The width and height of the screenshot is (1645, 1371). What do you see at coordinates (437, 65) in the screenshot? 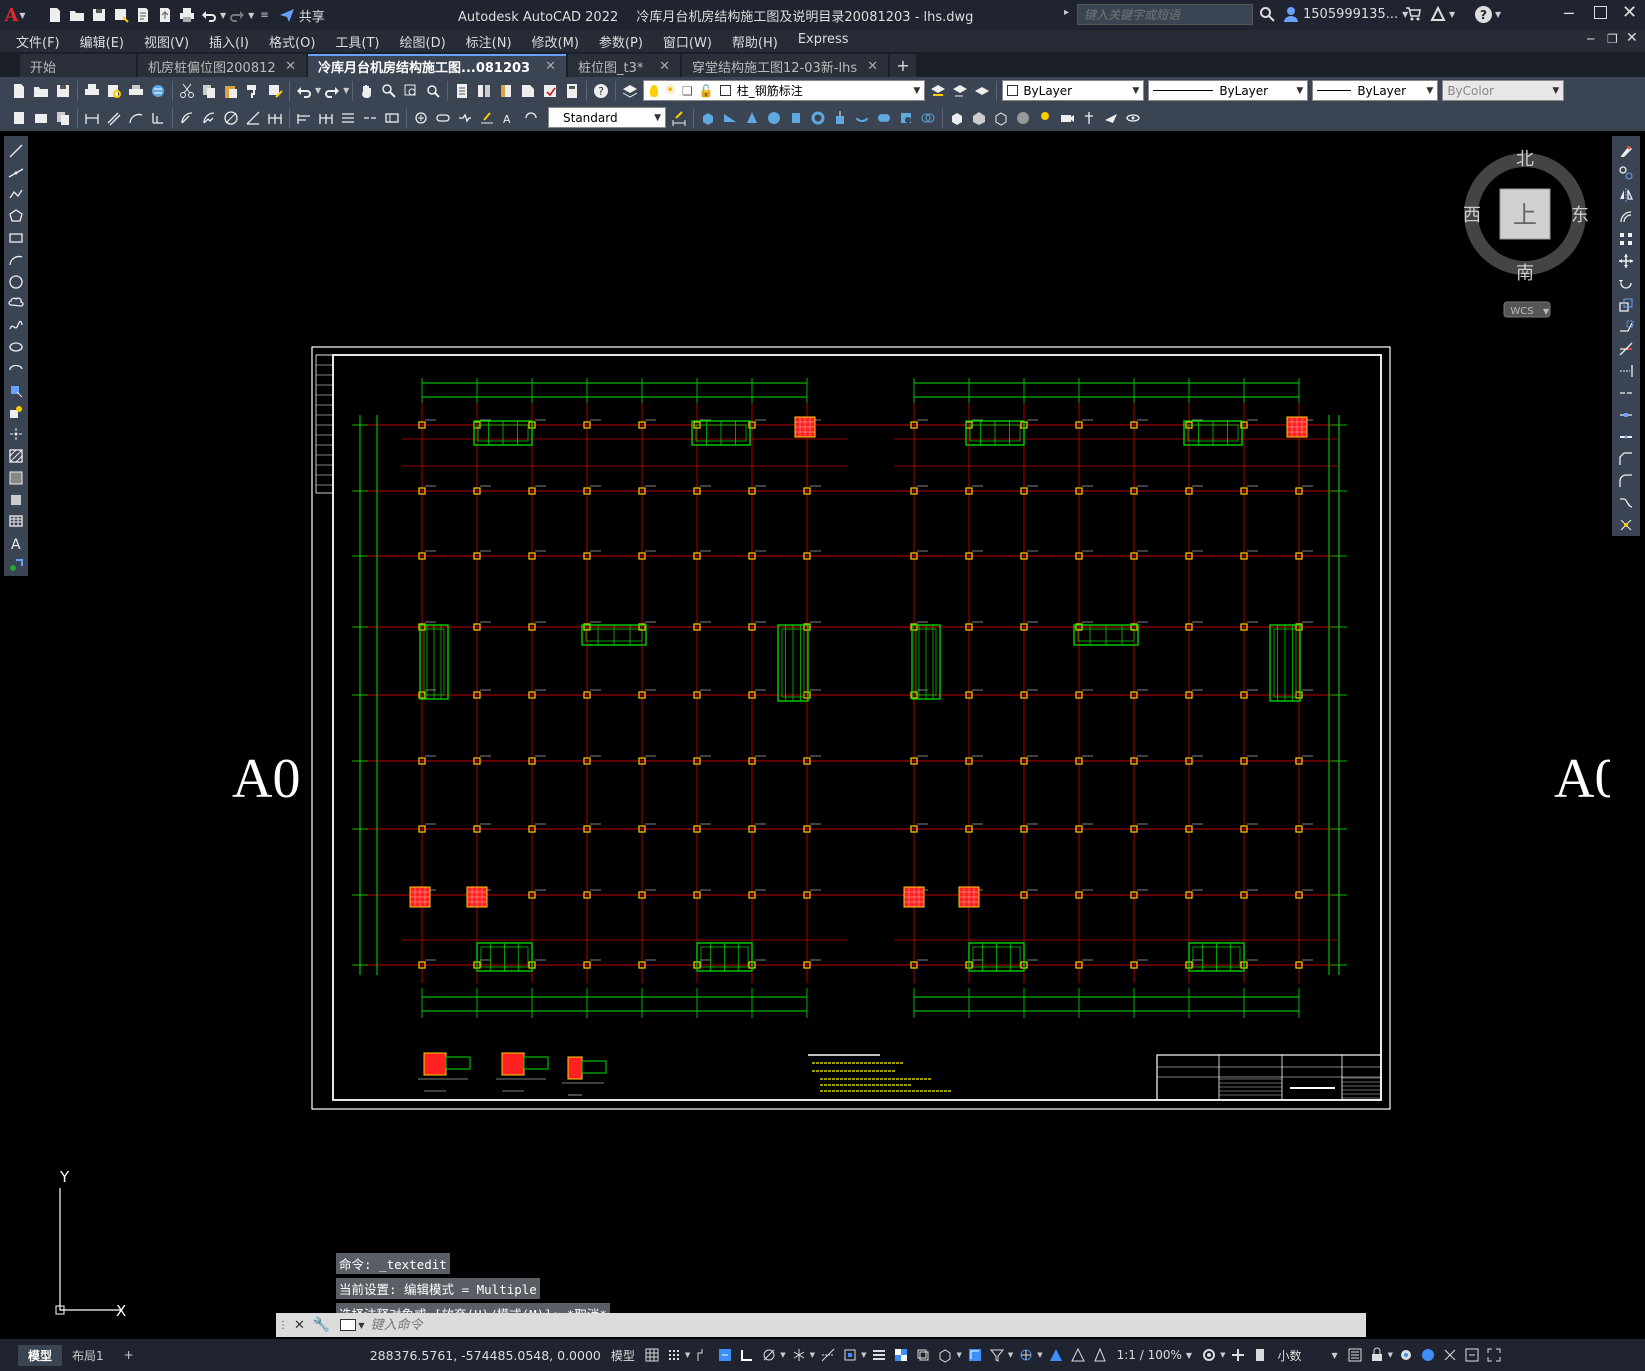
I see `file-tab-2: 冷库月台机房结构施工图...081203 - lhs* ✕` at bounding box center [437, 65].